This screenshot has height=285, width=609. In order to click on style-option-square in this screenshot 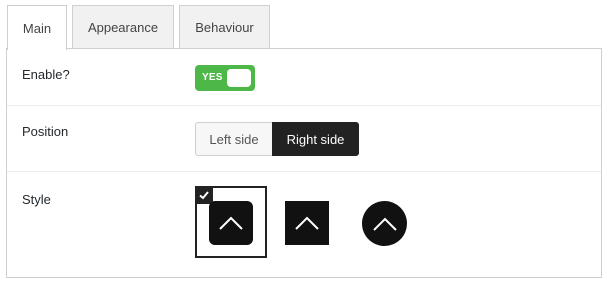, I will do `click(307, 223)`.